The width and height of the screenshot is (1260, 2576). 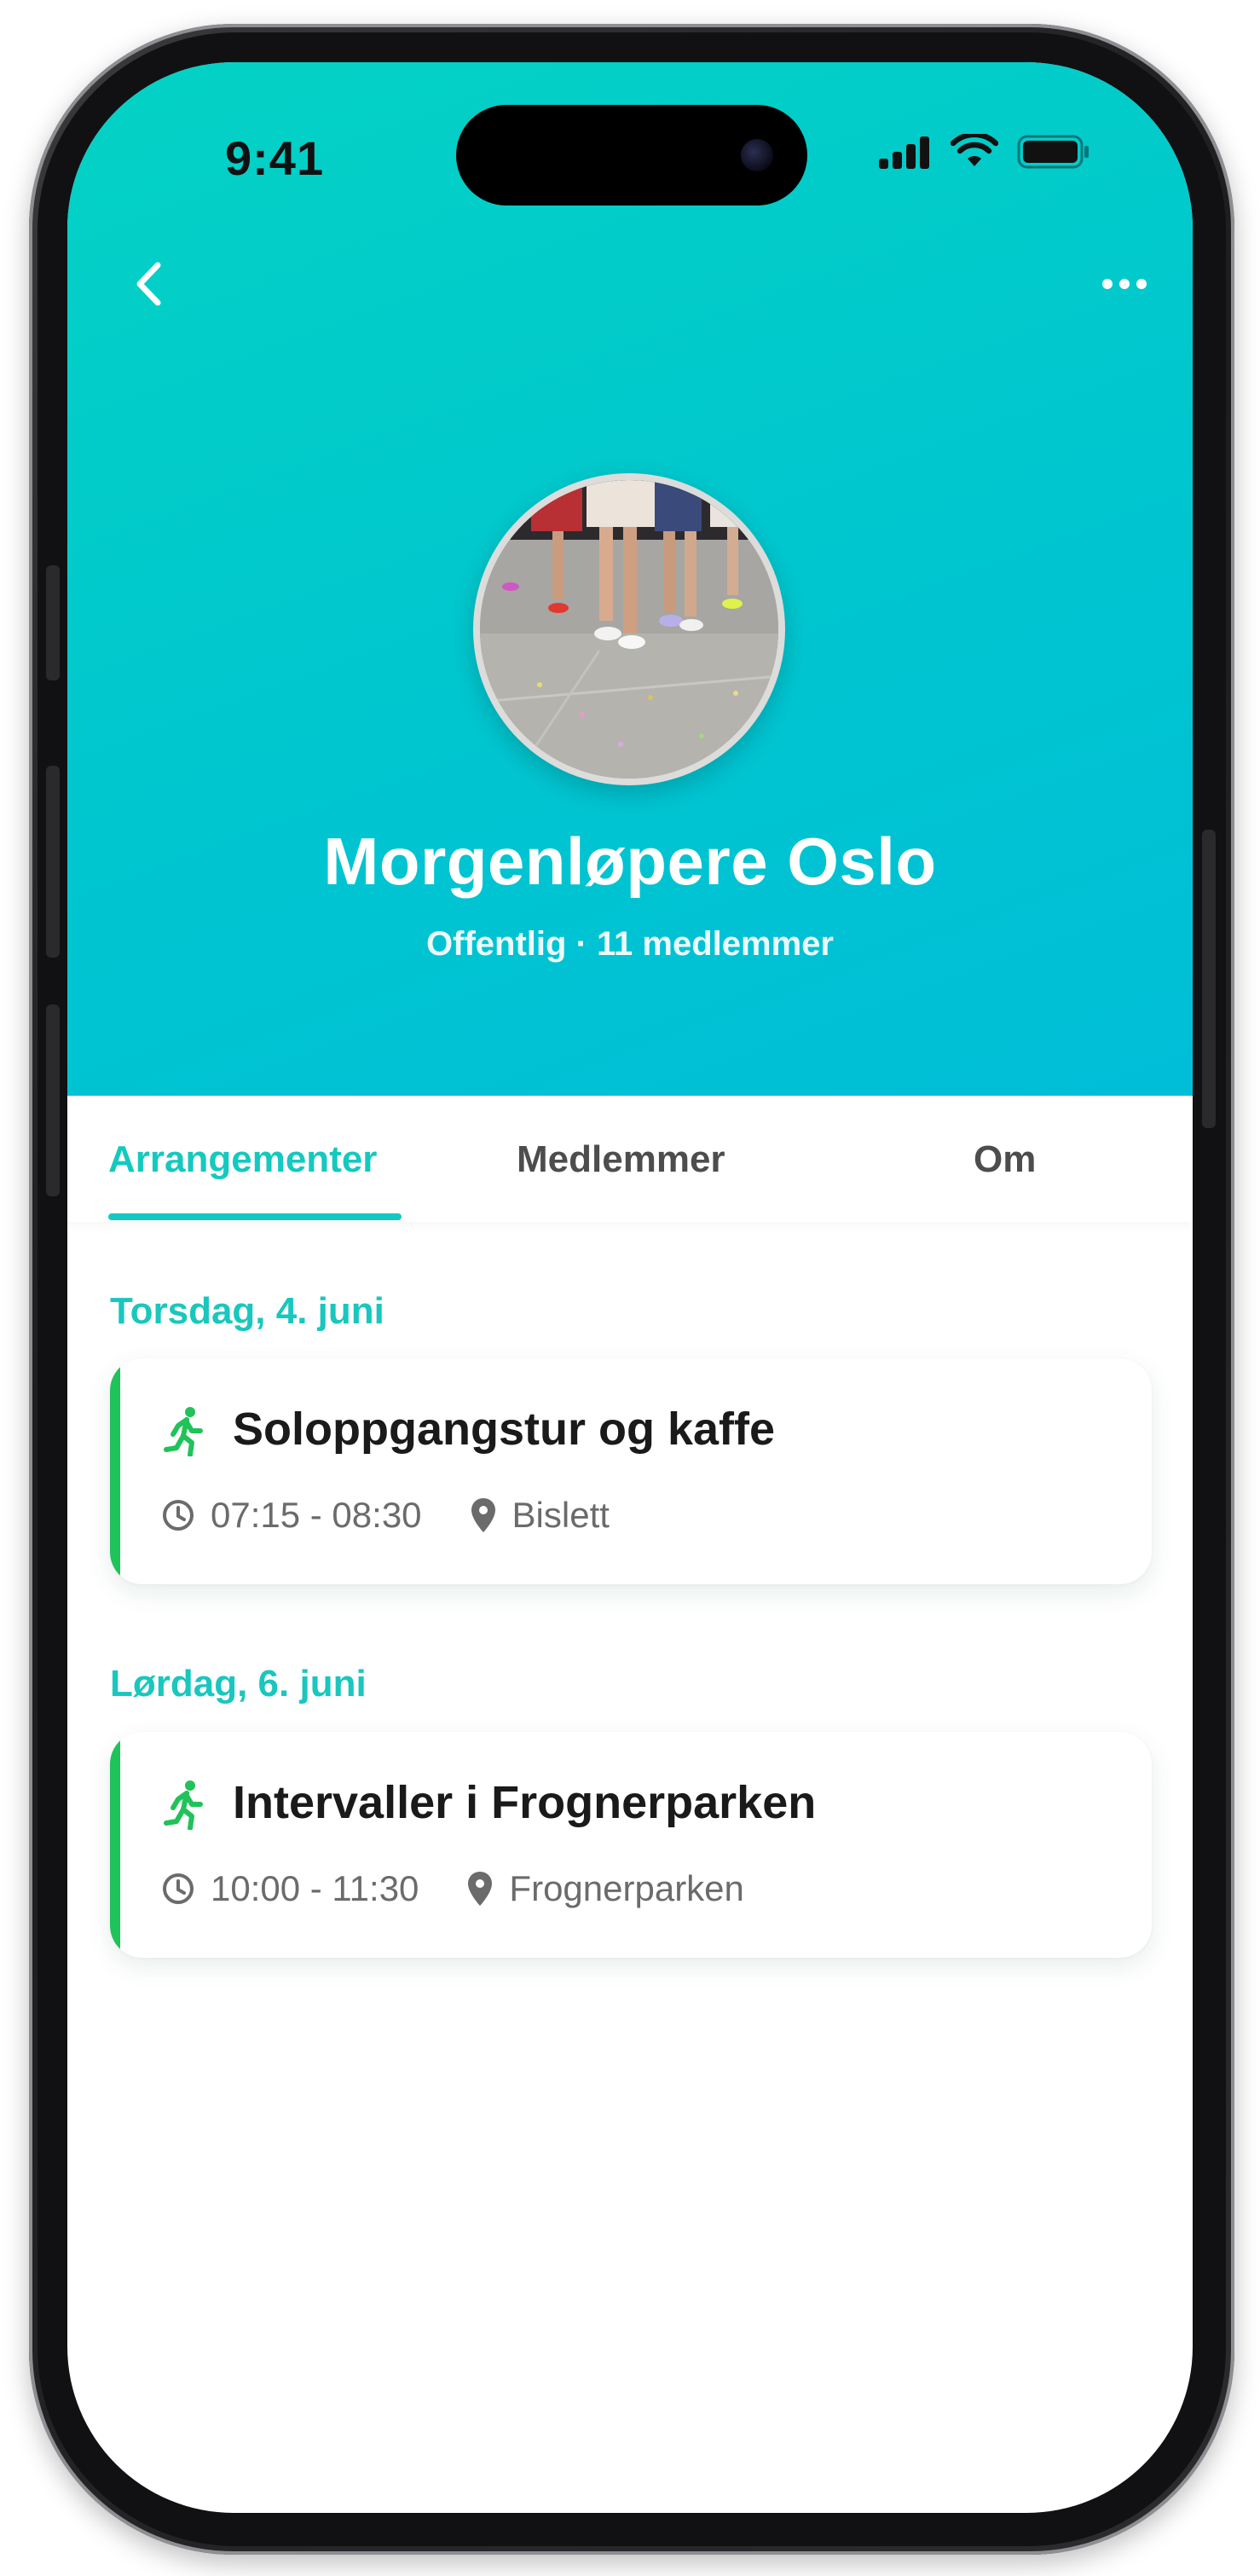 What do you see at coordinates (1209, 979) in the screenshot?
I see `power-button` at bounding box center [1209, 979].